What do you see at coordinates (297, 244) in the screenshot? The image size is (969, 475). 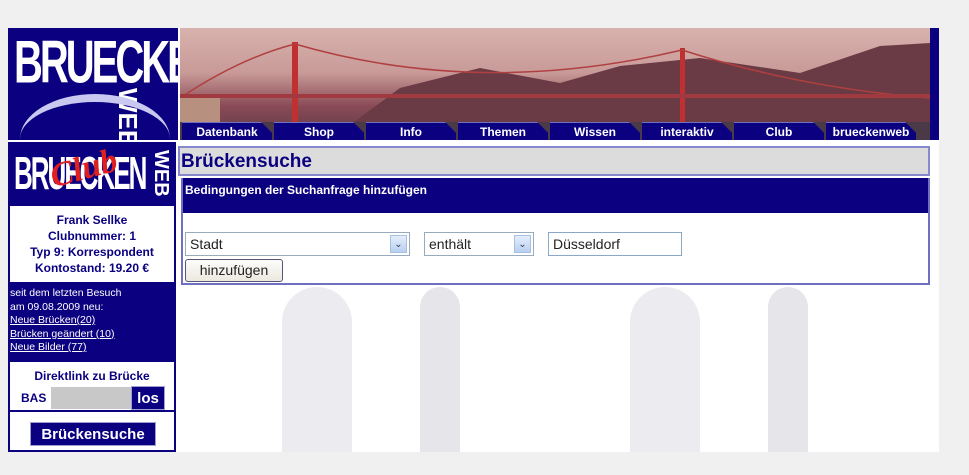 I see `field-select: Stadt ⌄` at bounding box center [297, 244].